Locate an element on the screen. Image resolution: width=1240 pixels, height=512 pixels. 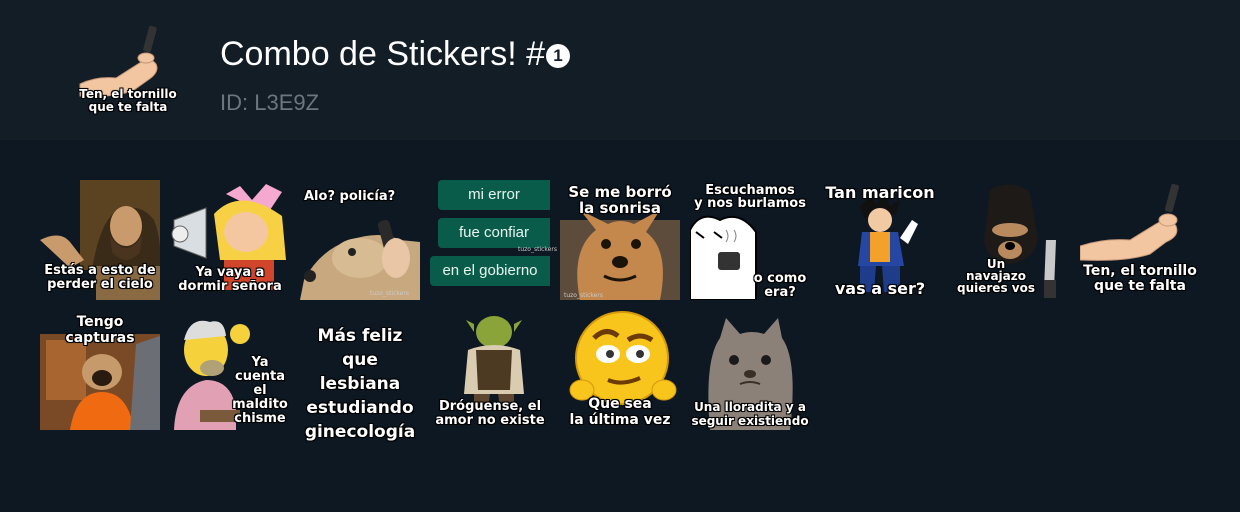
sticker-shrek: Dróguense, el amor no existe is located at coordinates (490, 370).